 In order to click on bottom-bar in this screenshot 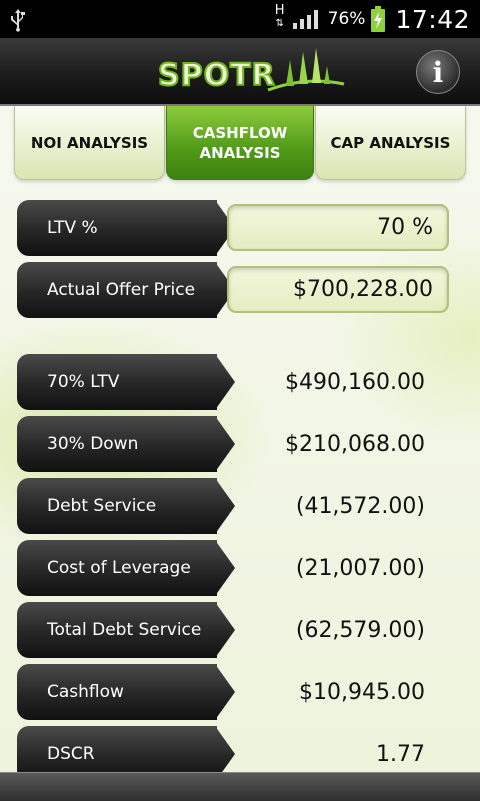, I will do `click(240, 786)`.